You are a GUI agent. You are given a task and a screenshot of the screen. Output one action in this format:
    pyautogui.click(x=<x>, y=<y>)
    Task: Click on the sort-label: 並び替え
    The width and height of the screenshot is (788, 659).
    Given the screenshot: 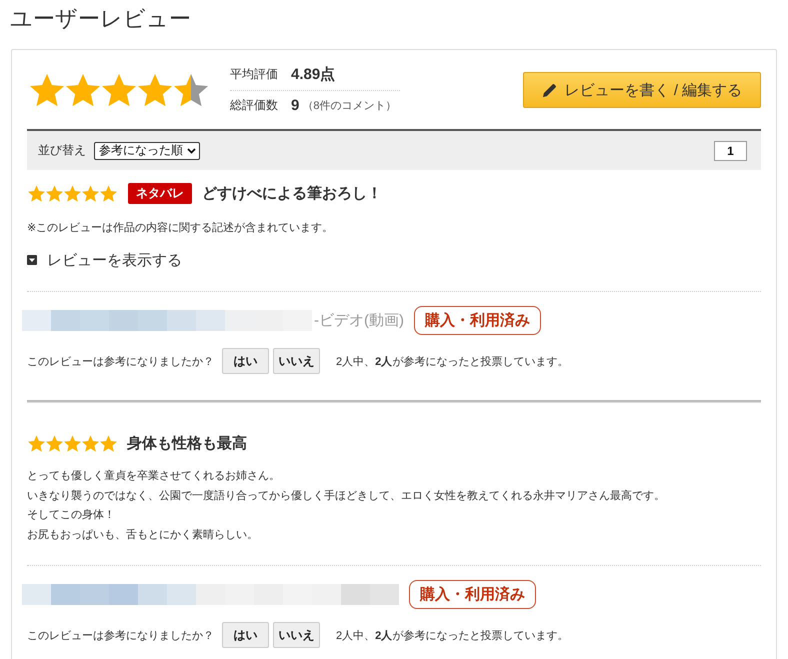 What is the action you would take?
    pyautogui.click(x=62, y=150)
    